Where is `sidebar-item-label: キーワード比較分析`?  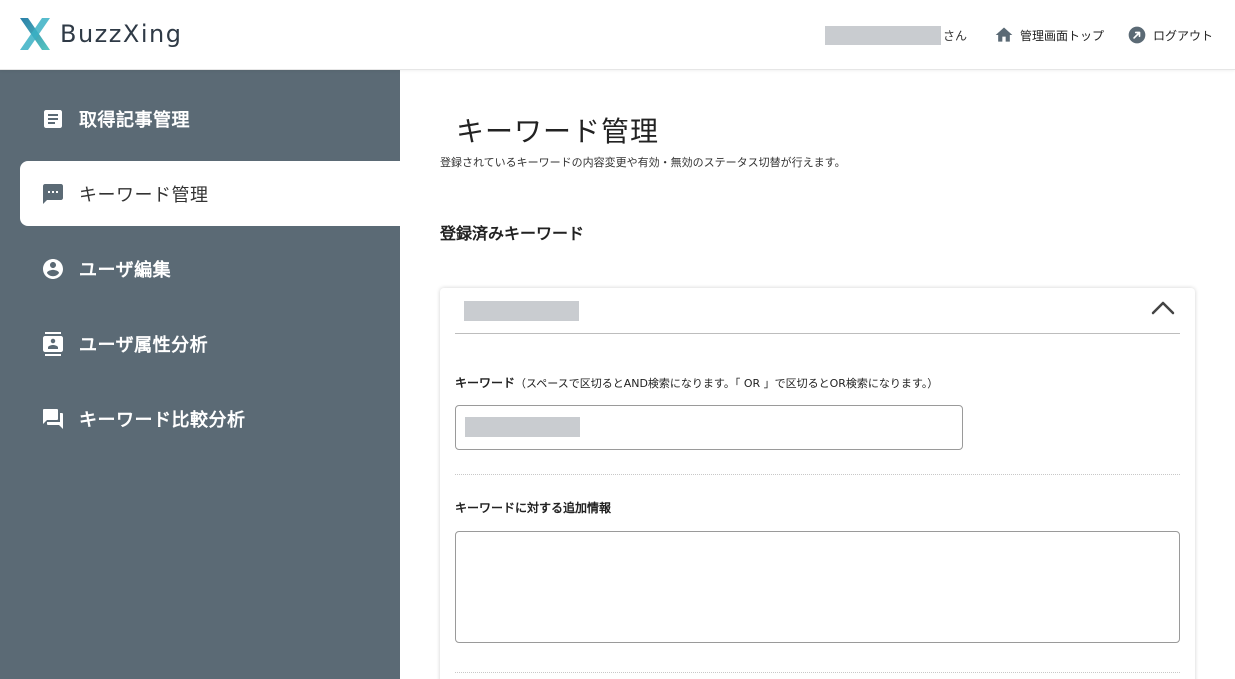 sidebar-item-label: キーワード比較分析 is located at coordinates (162, 420).